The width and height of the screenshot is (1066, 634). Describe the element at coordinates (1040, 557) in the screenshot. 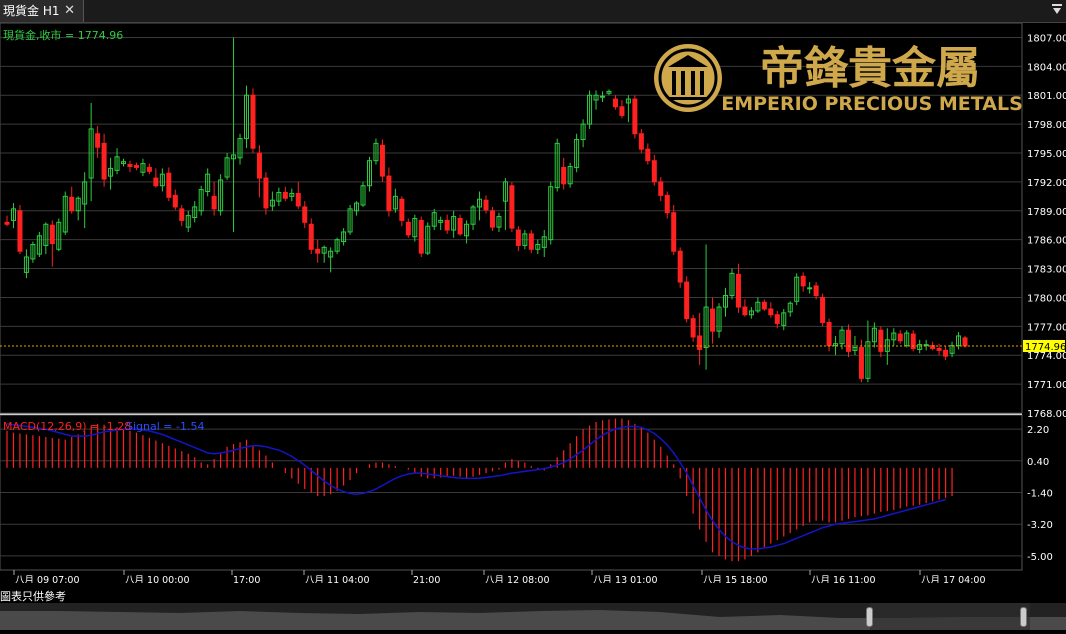

I see `macd-tick-label: -5.00` at that location.